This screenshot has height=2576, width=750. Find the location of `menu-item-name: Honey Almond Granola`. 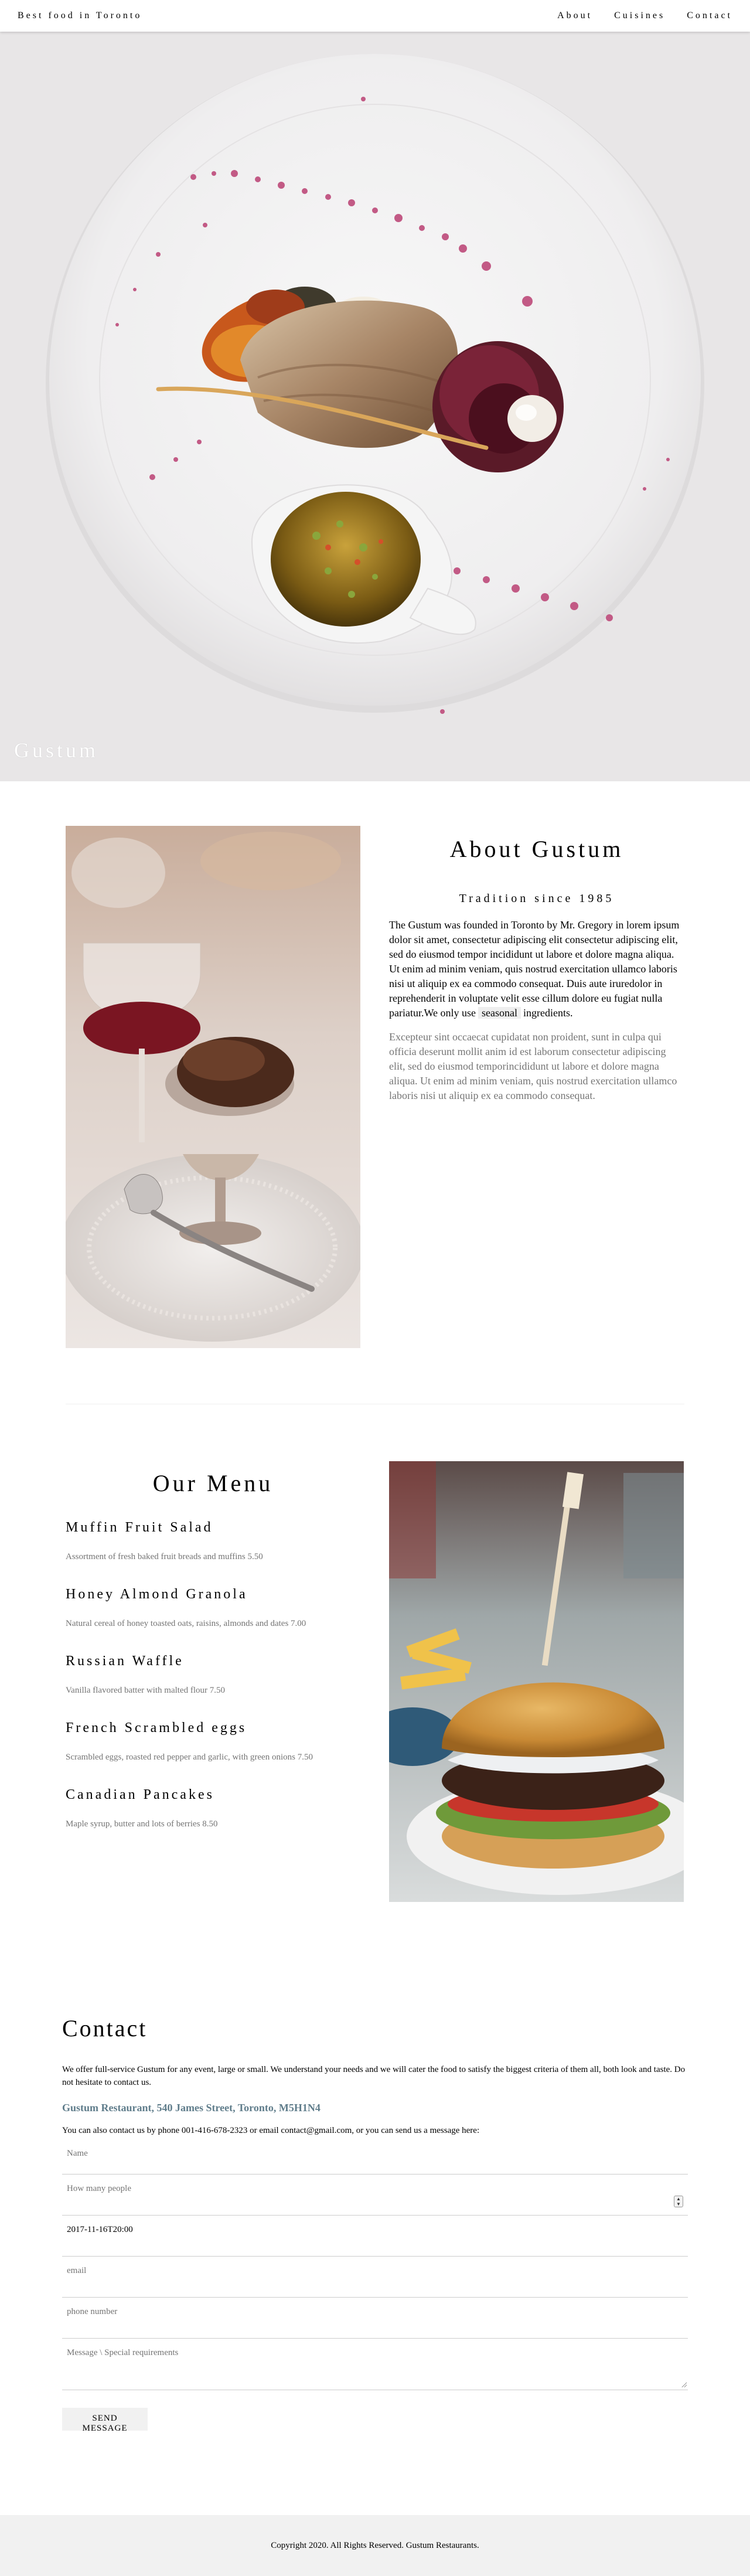

menu-item-name: Honey Almond Granola is located at coordinates (157, 1594).